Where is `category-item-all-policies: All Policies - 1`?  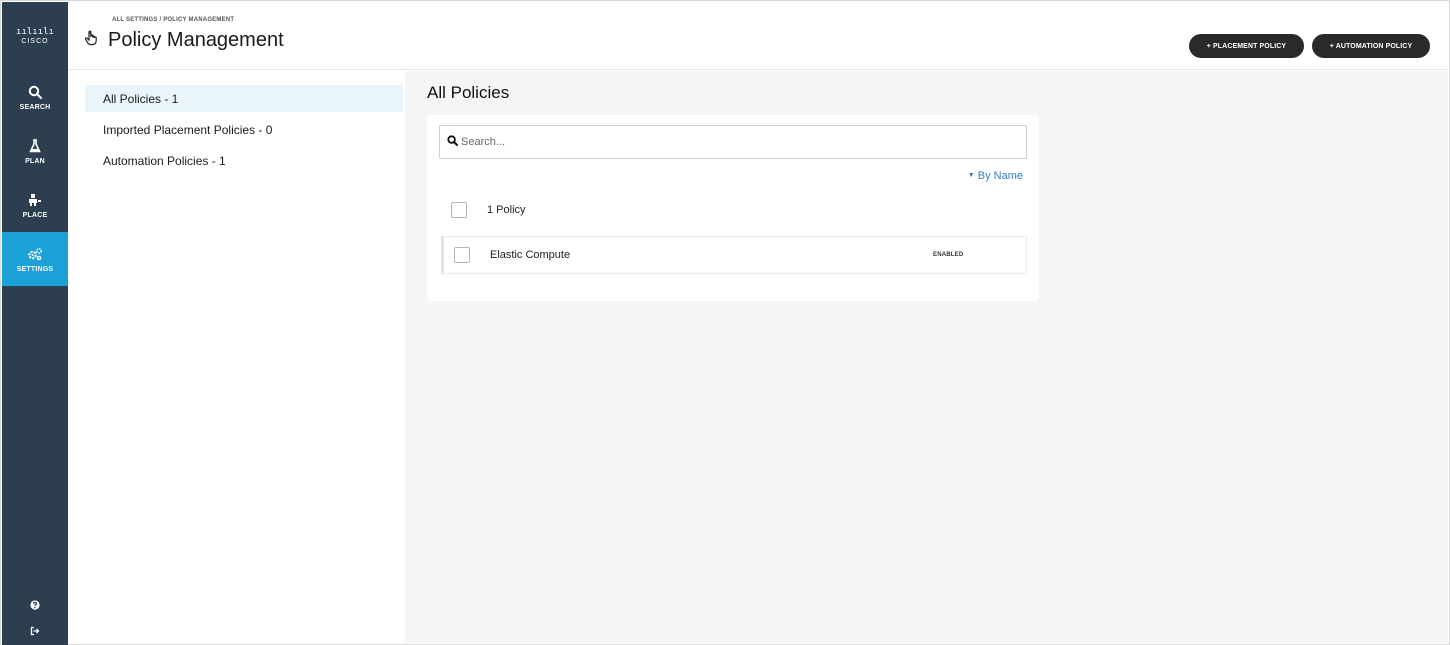
category-item-all-policies: All Policies - 1 is located at coordinates (244, 98).